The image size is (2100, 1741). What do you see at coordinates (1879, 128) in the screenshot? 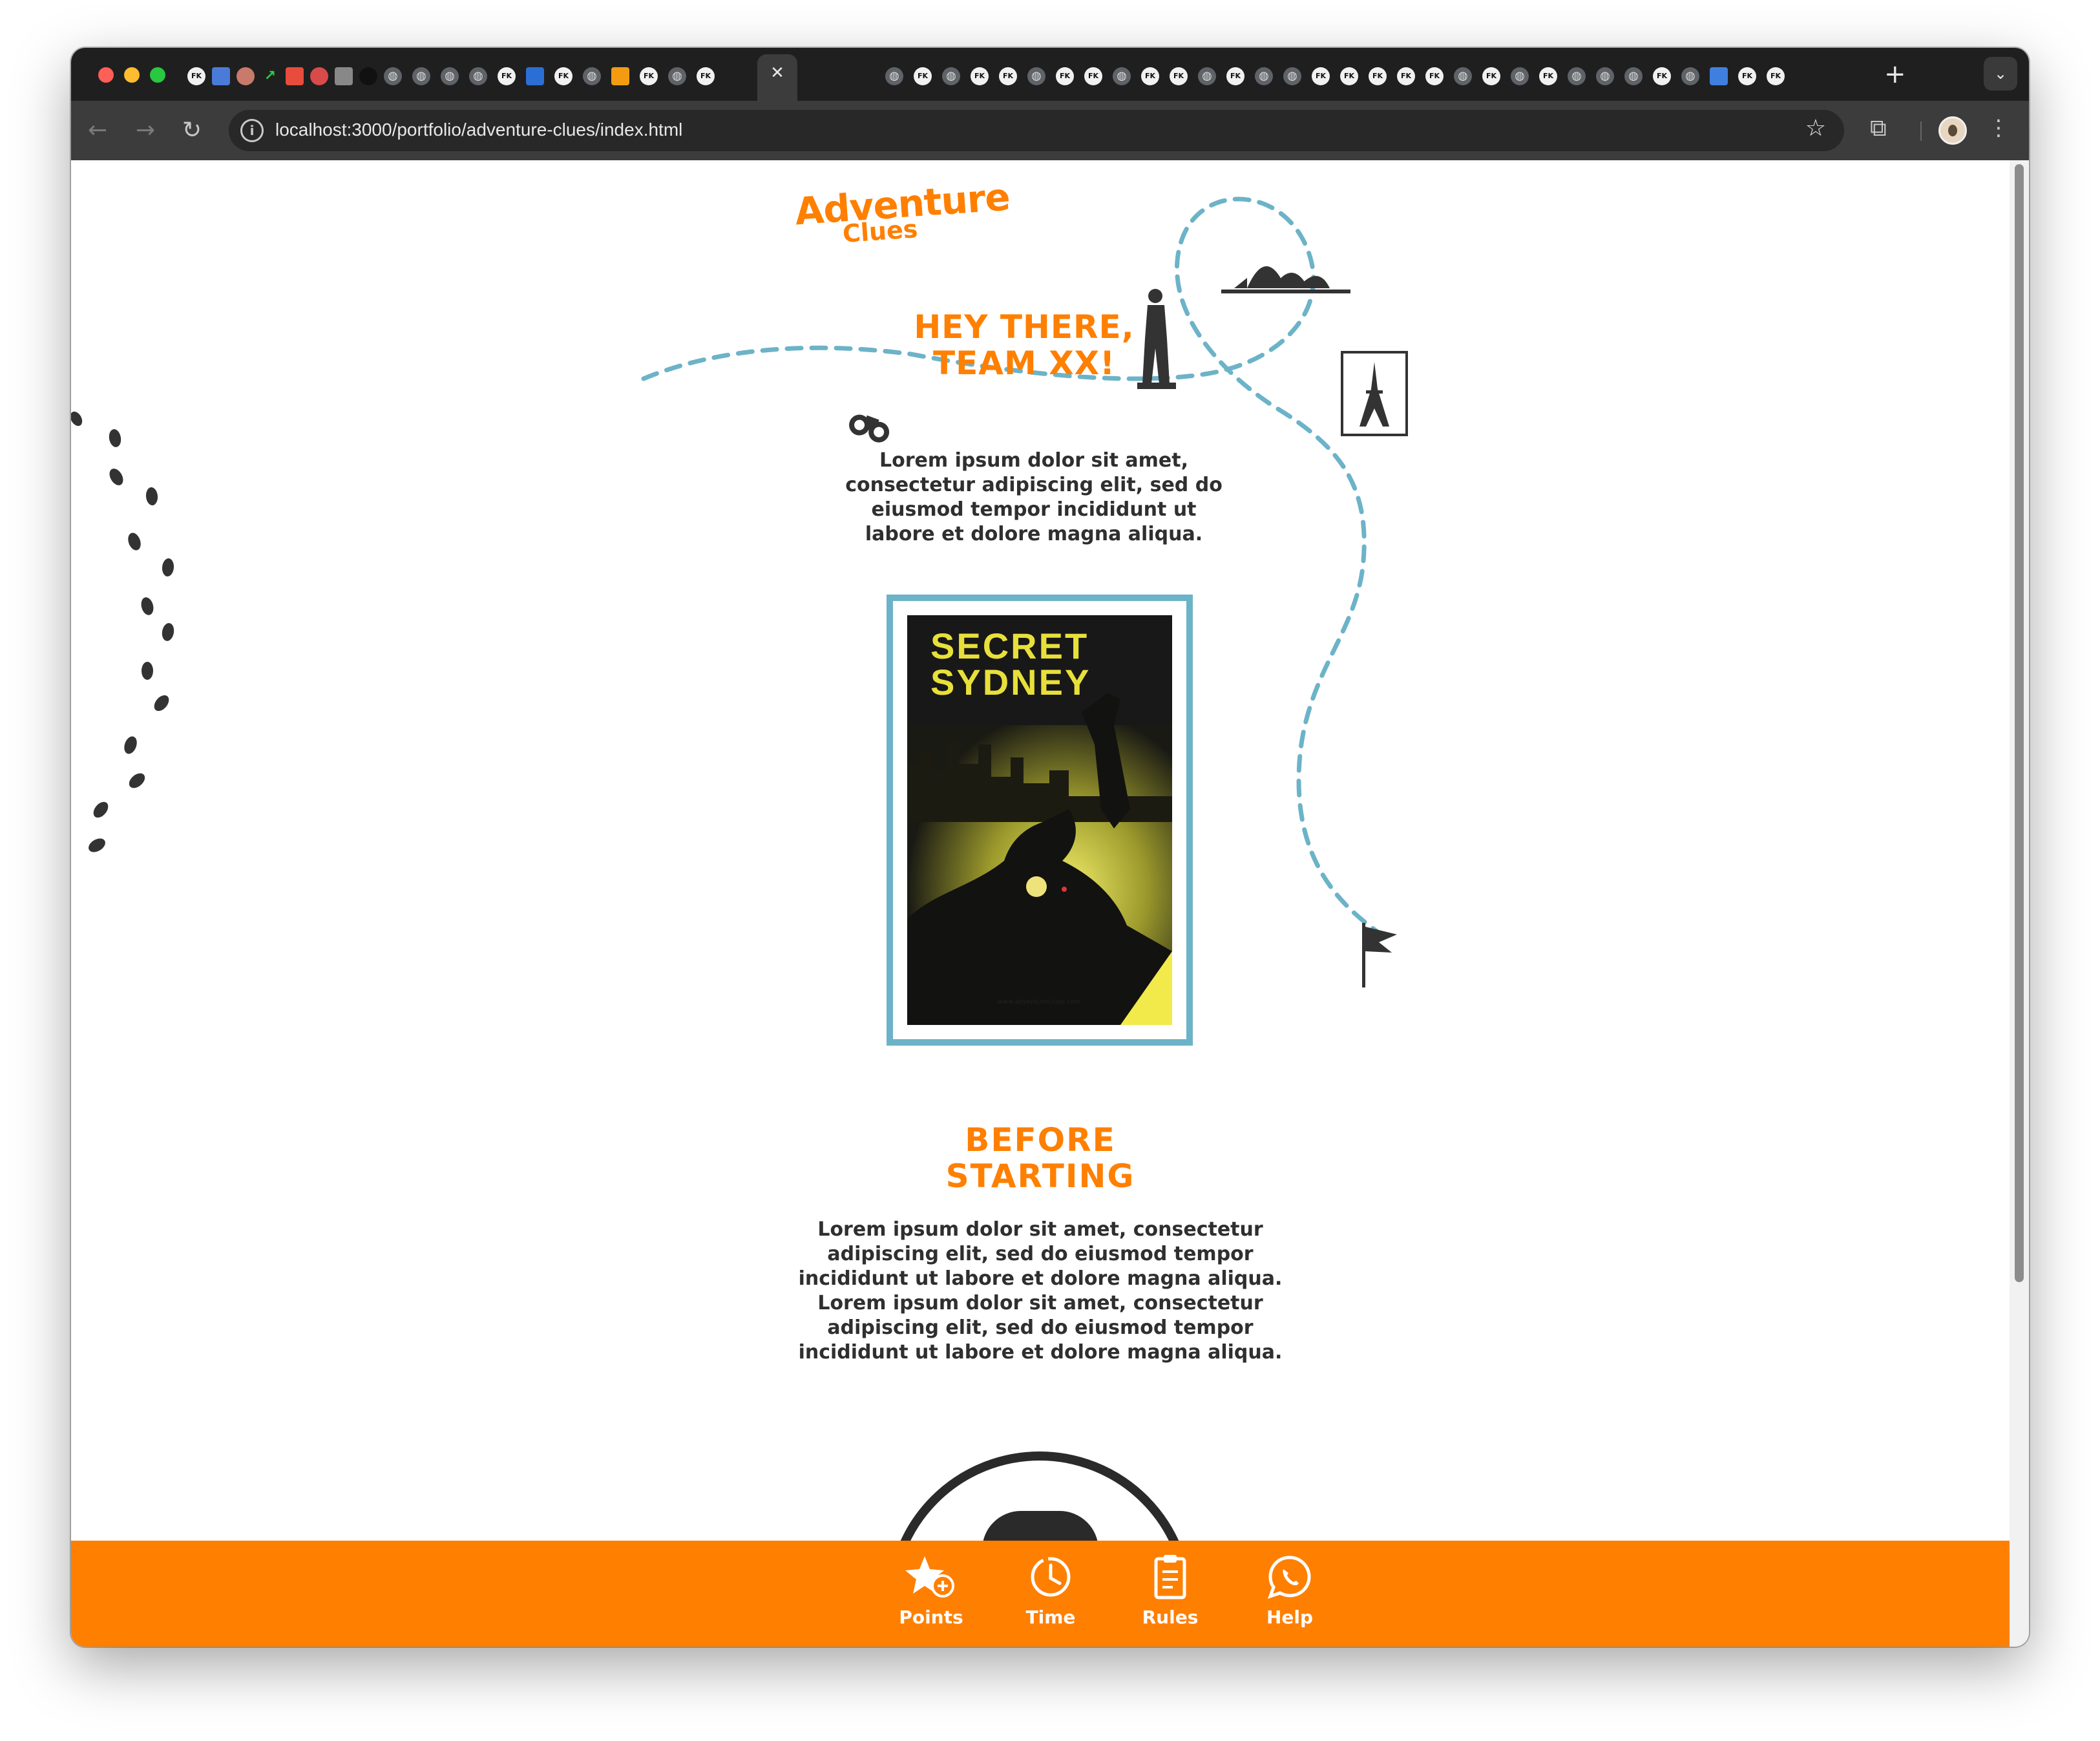
I see `extensions-icon: ⧉` at bounding box center [1879, 128].